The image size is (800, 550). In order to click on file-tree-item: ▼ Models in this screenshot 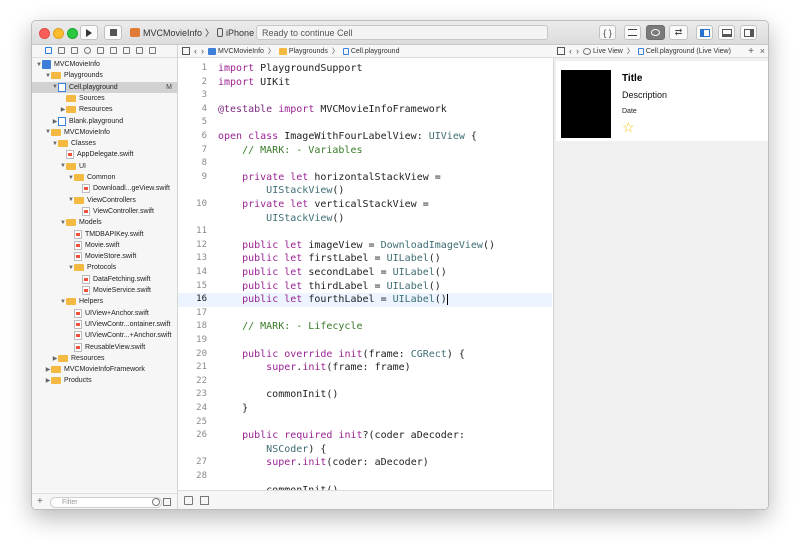, I will do `click(81, 222)`.